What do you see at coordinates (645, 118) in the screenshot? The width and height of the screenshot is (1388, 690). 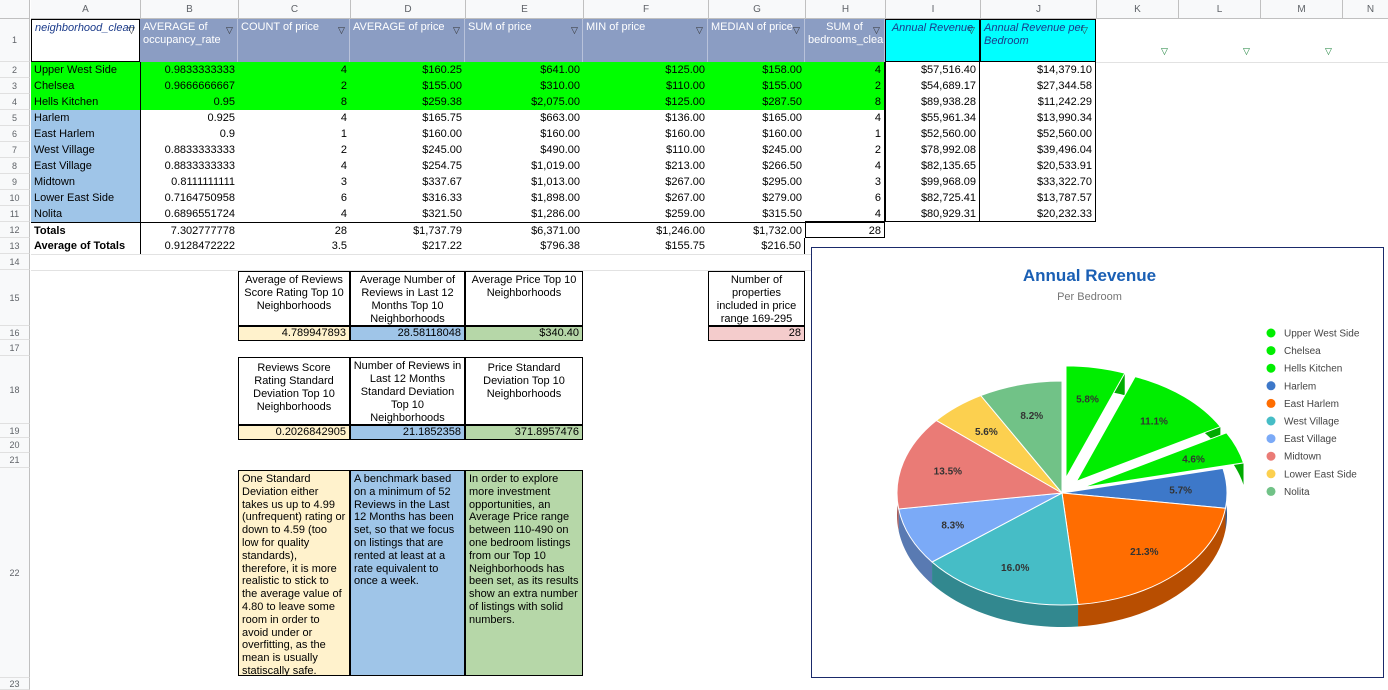 I see `table-cell-min: $136.00` at bounding box center [645, 118].